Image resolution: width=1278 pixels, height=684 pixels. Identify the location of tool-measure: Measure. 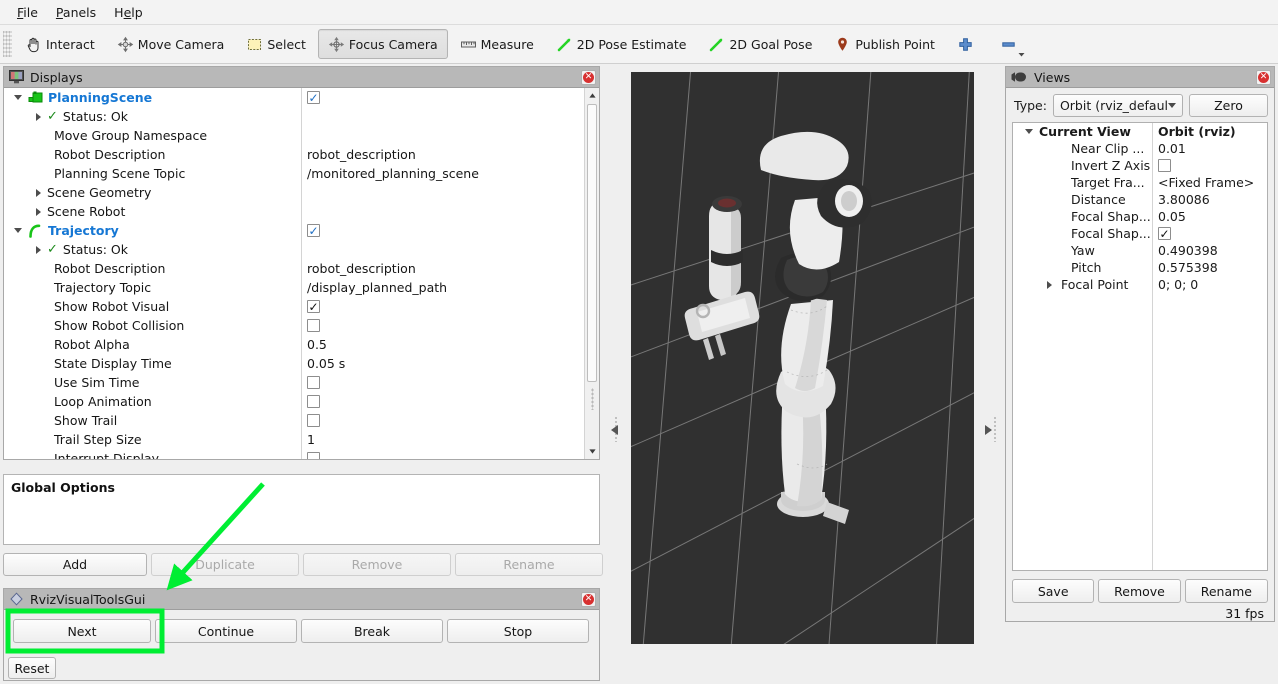
(497, 44).